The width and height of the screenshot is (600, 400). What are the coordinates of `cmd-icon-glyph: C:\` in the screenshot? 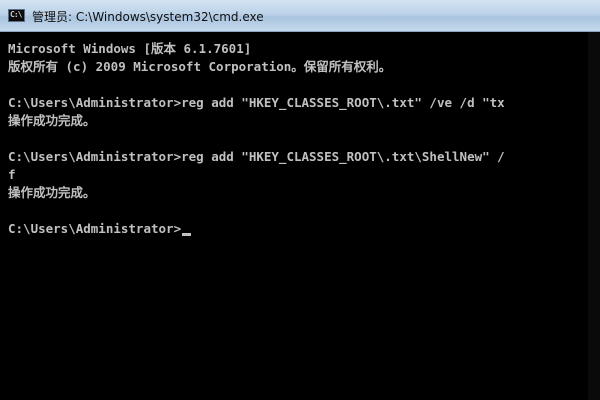 It's located at (16, 14).